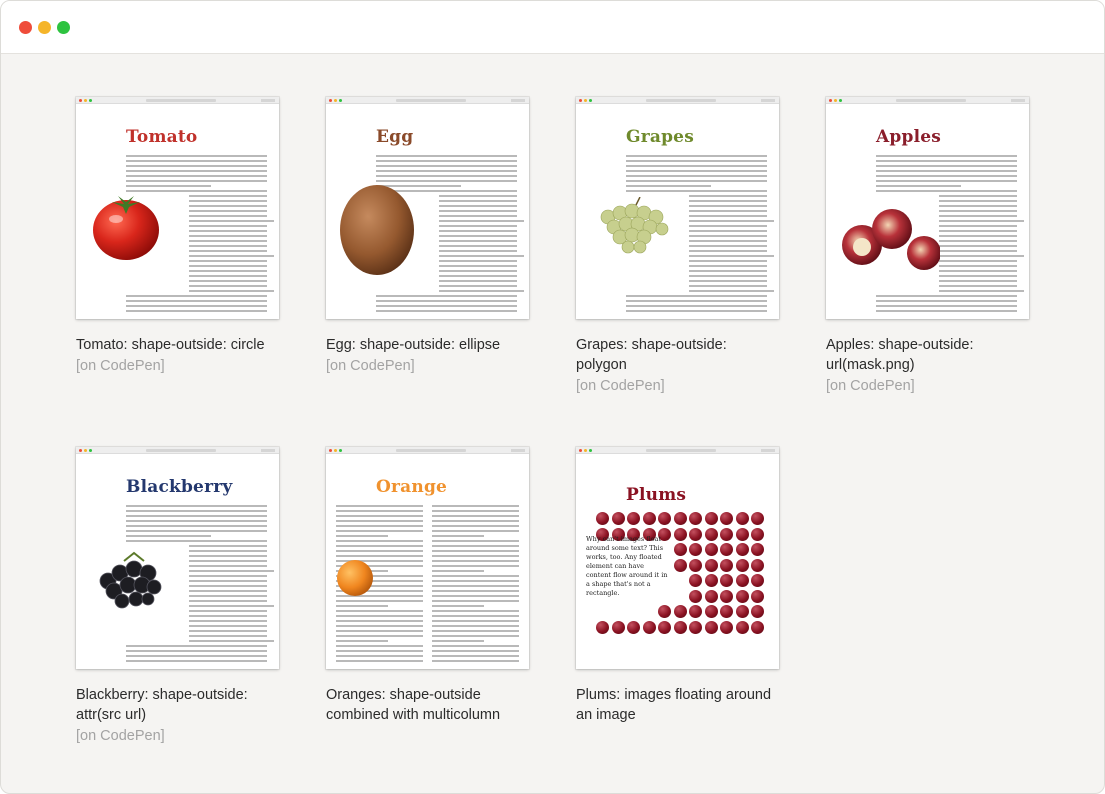 This screenshot has height=794, width=1105. Describe the element at coordinates (44, 27) in the screenshot. I see `minimize-button` at that location.